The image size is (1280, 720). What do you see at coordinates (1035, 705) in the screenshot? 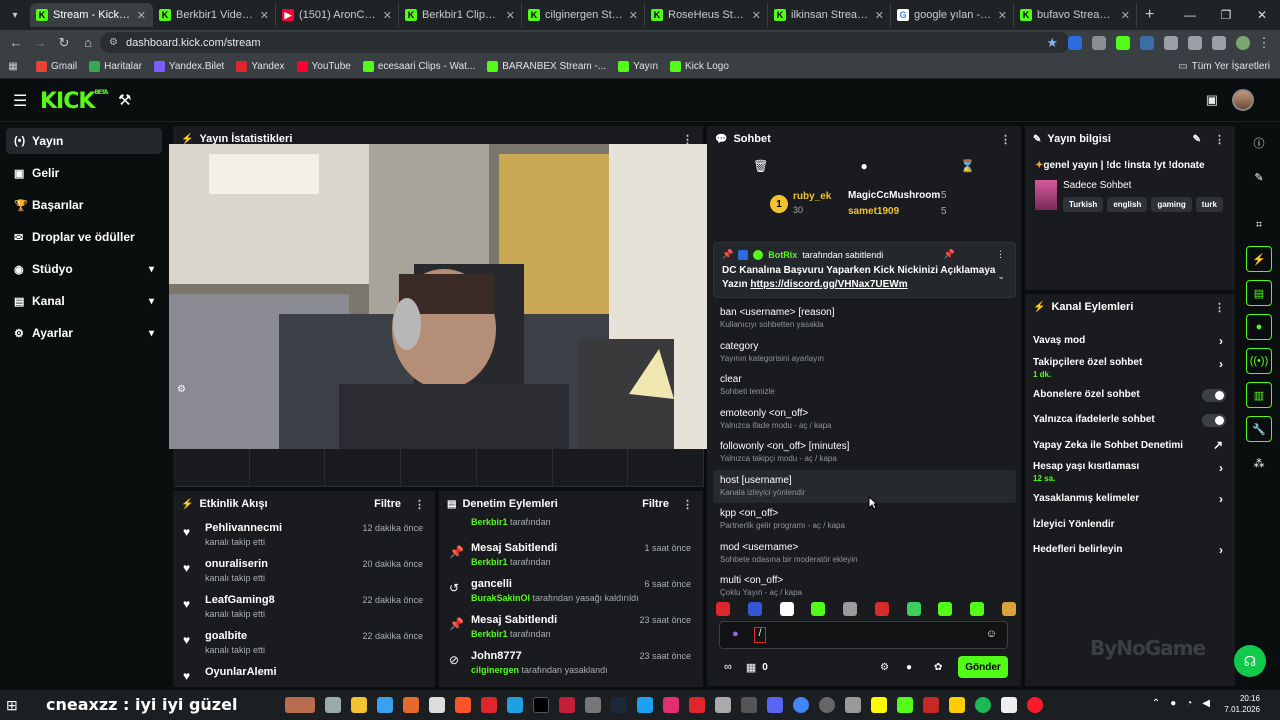
I see `opera-icon` at bounding box center [1035, 705].